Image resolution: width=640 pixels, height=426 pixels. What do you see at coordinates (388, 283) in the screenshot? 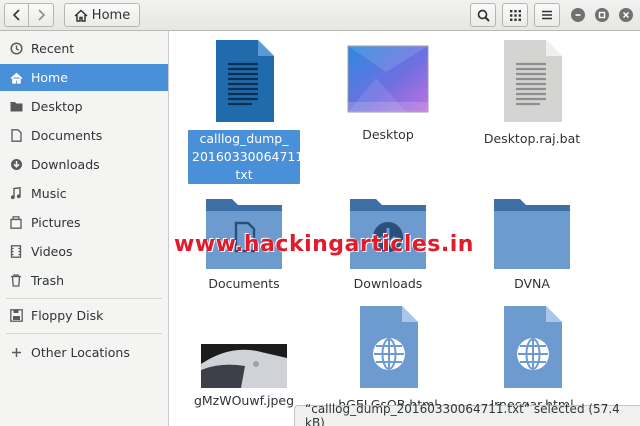
I see `file-label: Downloads` at bounding box center [388, 283].